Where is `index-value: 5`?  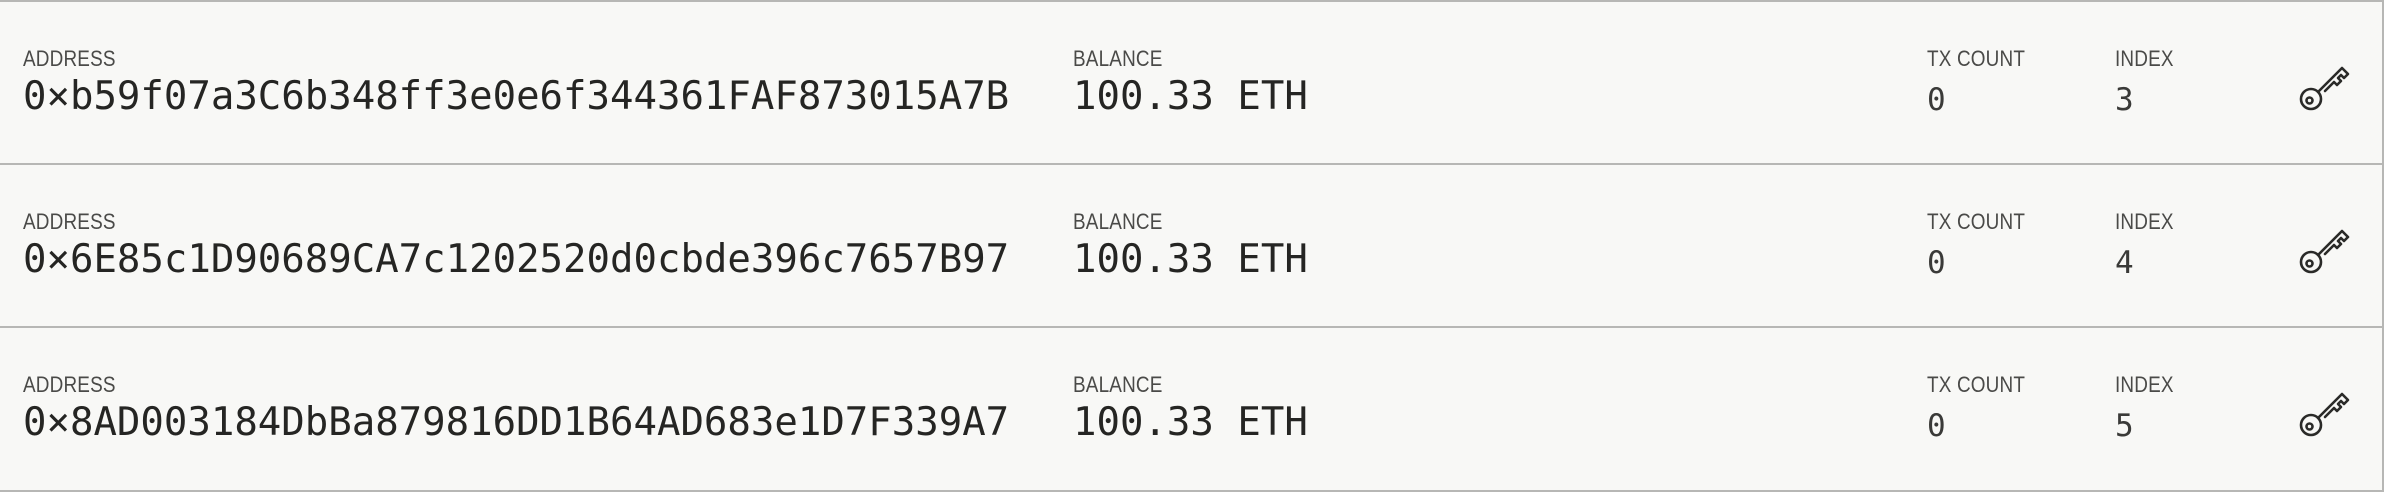 index-value: 5 is located at coordinates (2124, 426).